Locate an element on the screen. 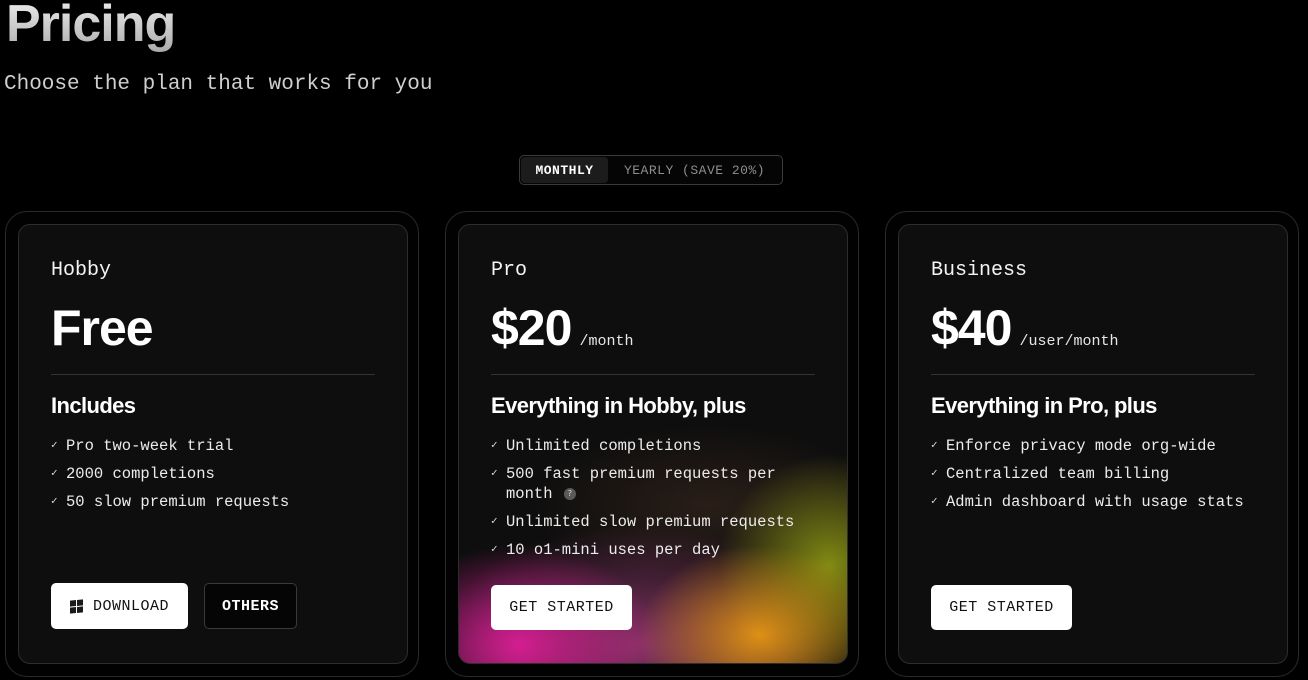 This screenshot has height=680, width=1308. download-button-label: DOWNLOAD is located at coordinates (130, 606).